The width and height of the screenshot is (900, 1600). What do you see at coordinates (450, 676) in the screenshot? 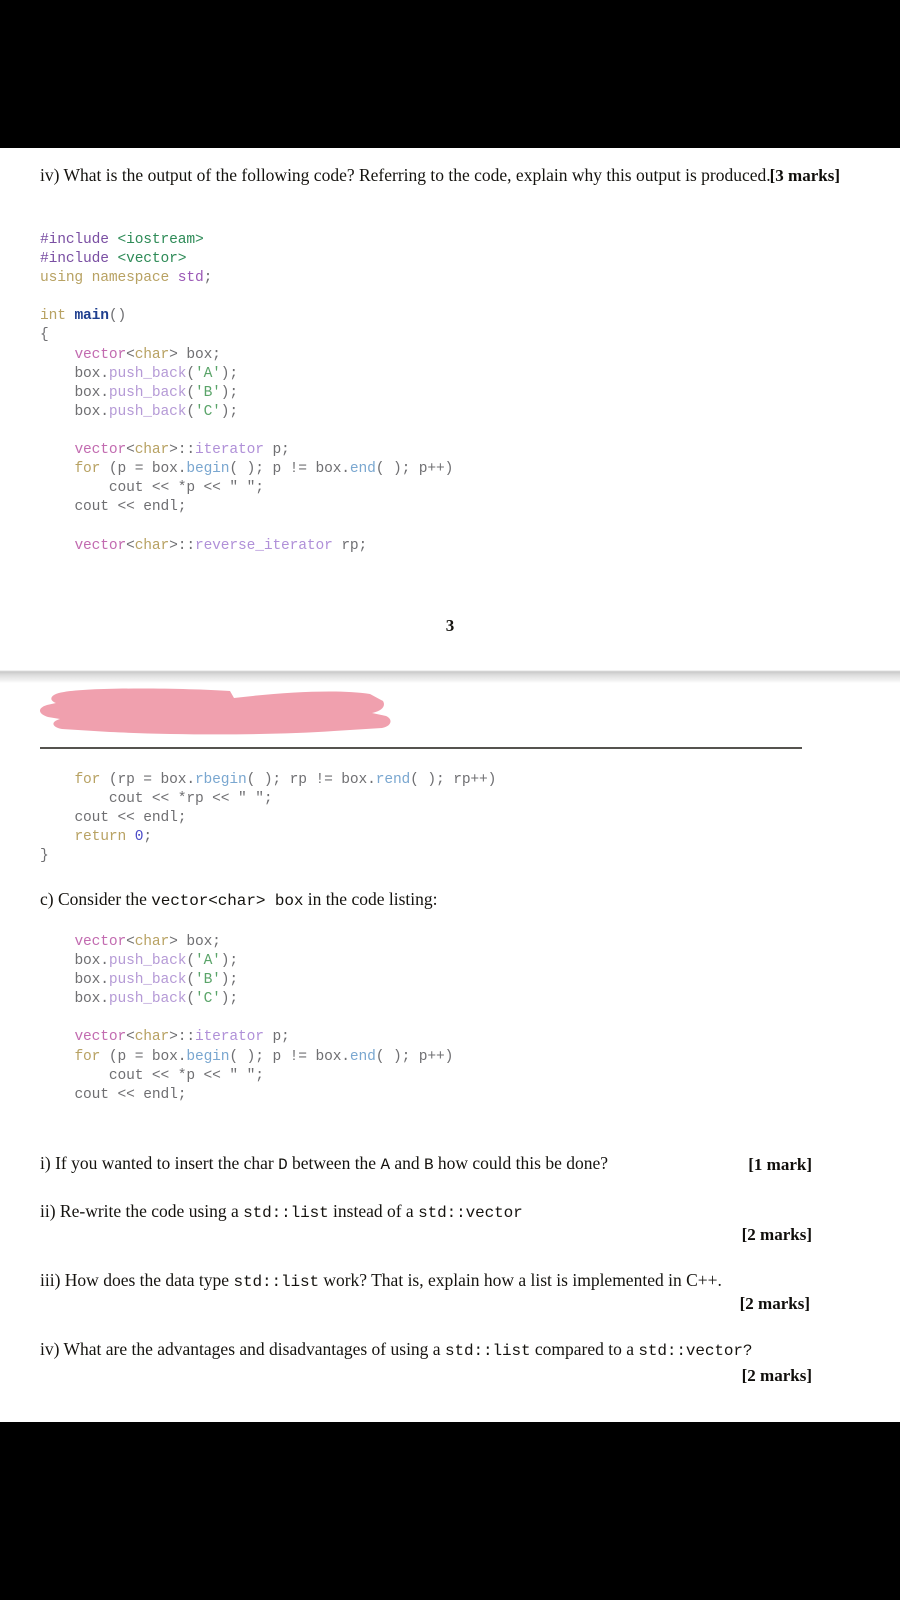
I see `page-separator-band` at bounding box center [450, 676].